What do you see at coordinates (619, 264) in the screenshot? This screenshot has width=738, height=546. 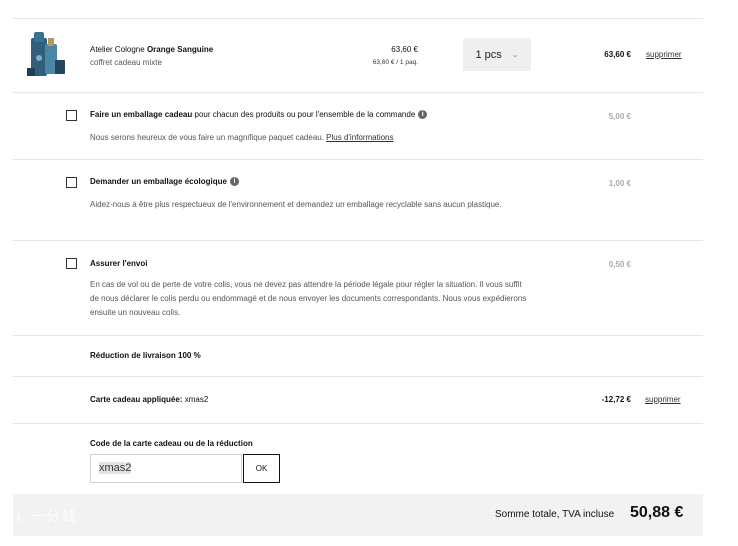 I see `insurance-price: 0,50 €` at bounding box center [619, 264].